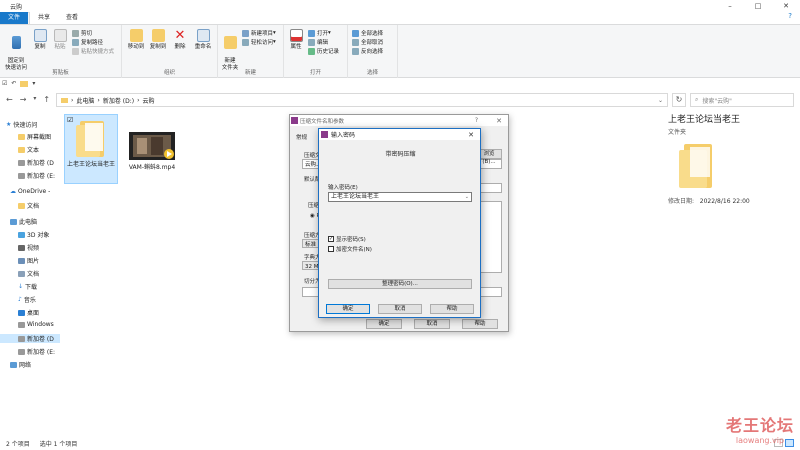 This screenshot has height=450, width=800. What do you see at coordinates (87, 42) in the screenshot?
I see `copy-path-button: 复制路径` at bounding box center [87, 42].